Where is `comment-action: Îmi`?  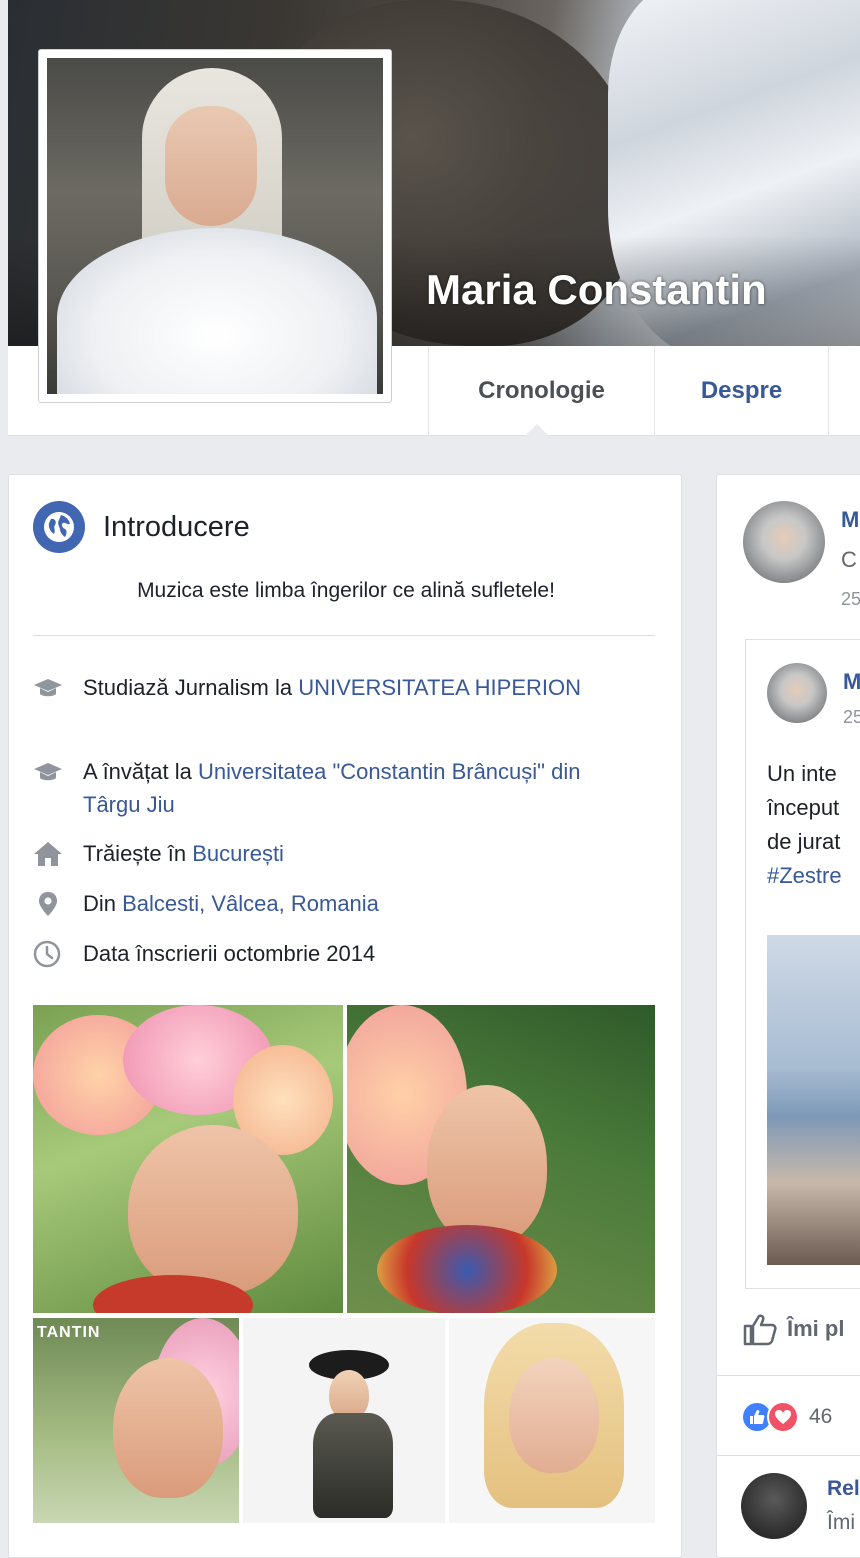
comment-action: Îmi is located at coordinates (841, 1523).